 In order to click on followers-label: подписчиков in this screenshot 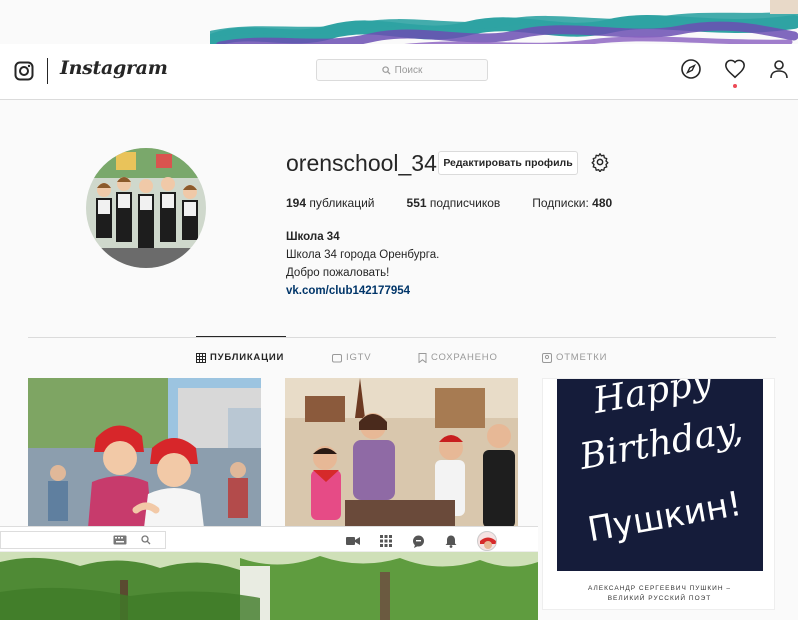, I will do `click(465, 203)`.